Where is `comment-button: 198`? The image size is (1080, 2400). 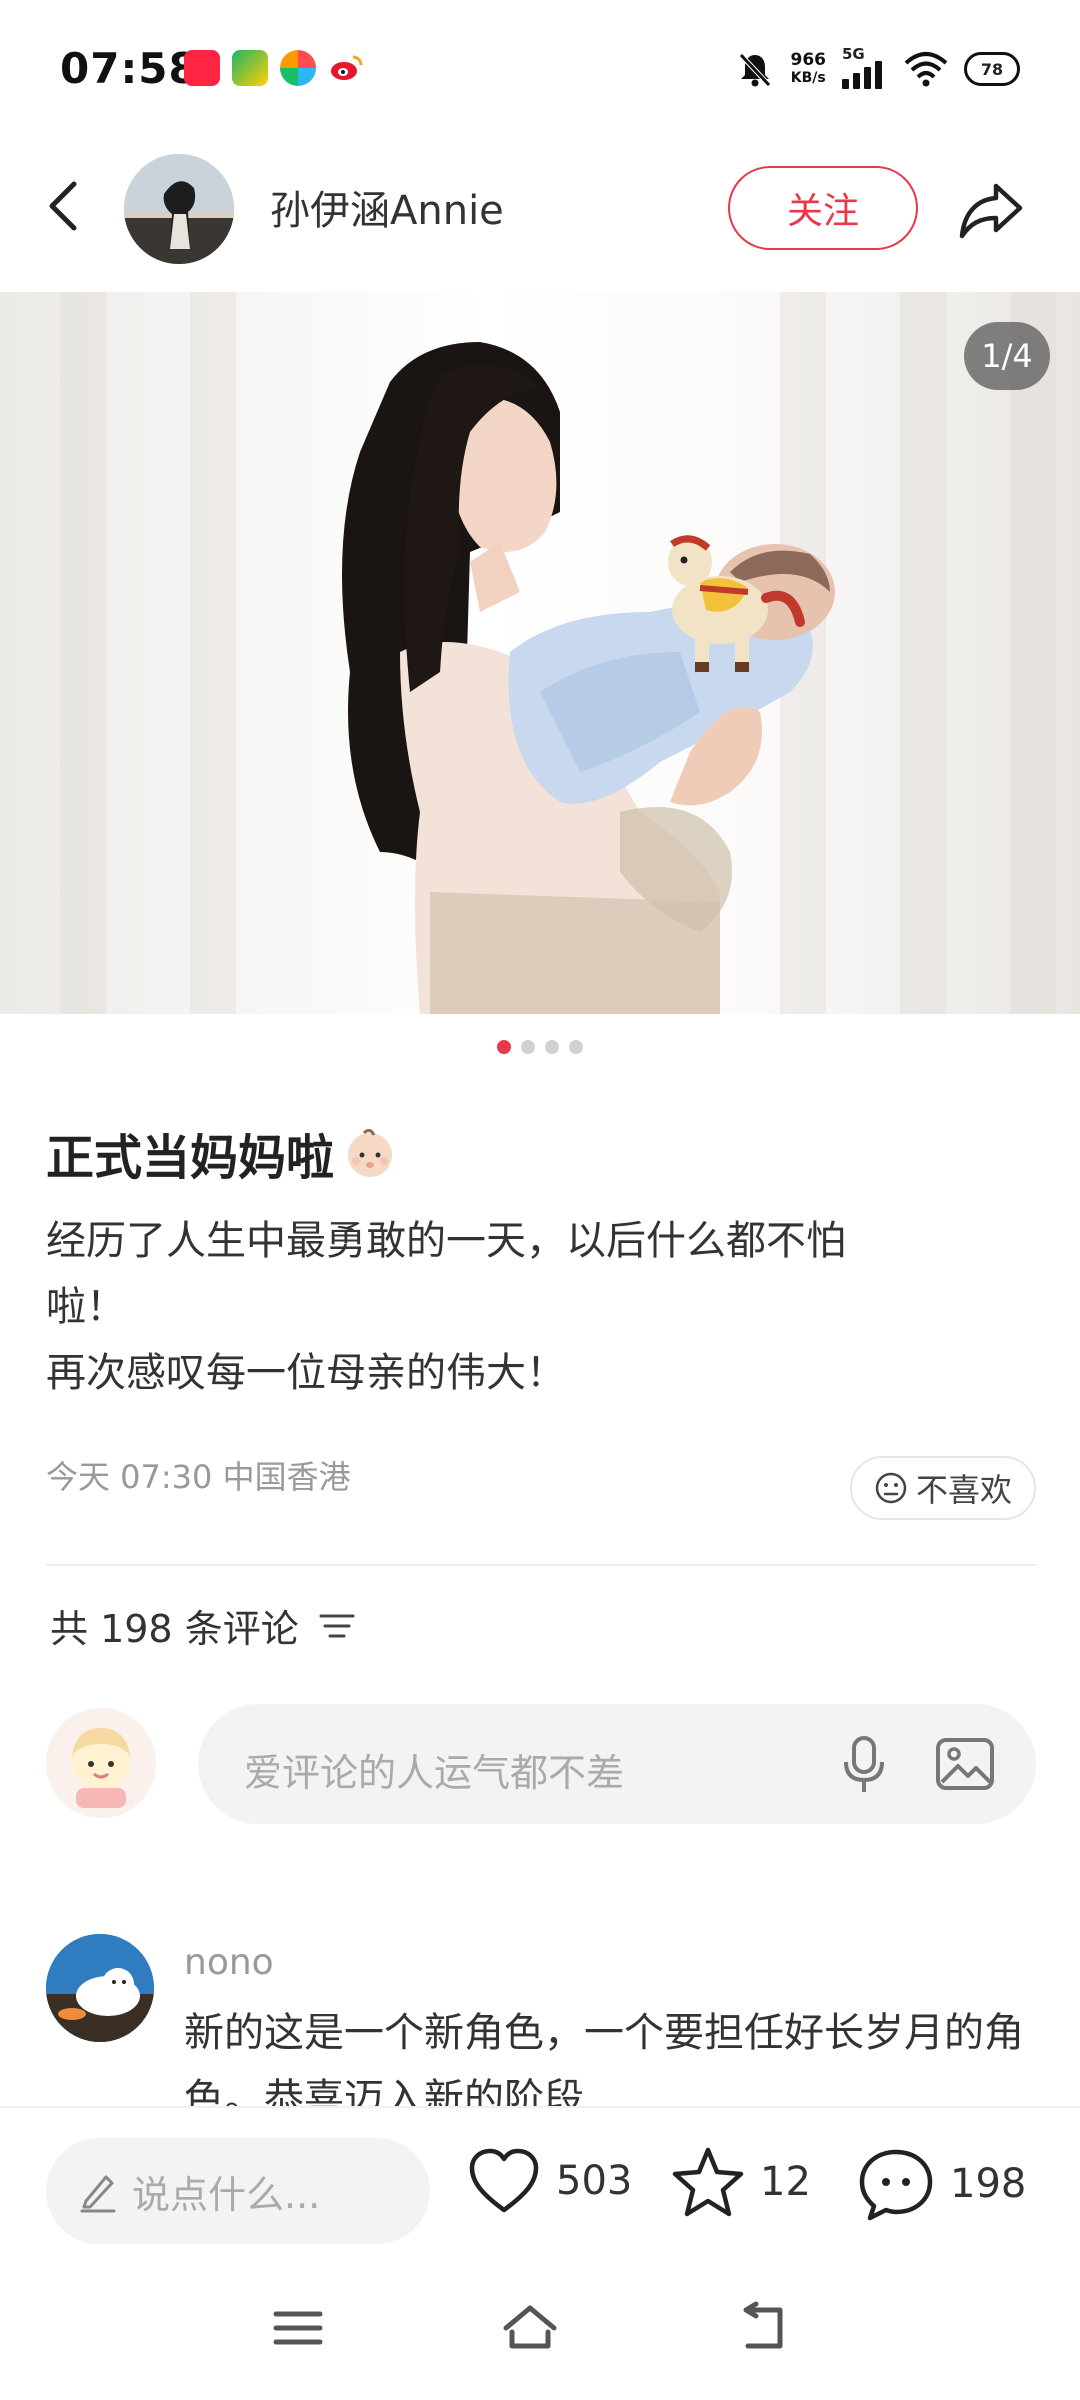
comment-button: 198 is located at coordinates (941, 2184).